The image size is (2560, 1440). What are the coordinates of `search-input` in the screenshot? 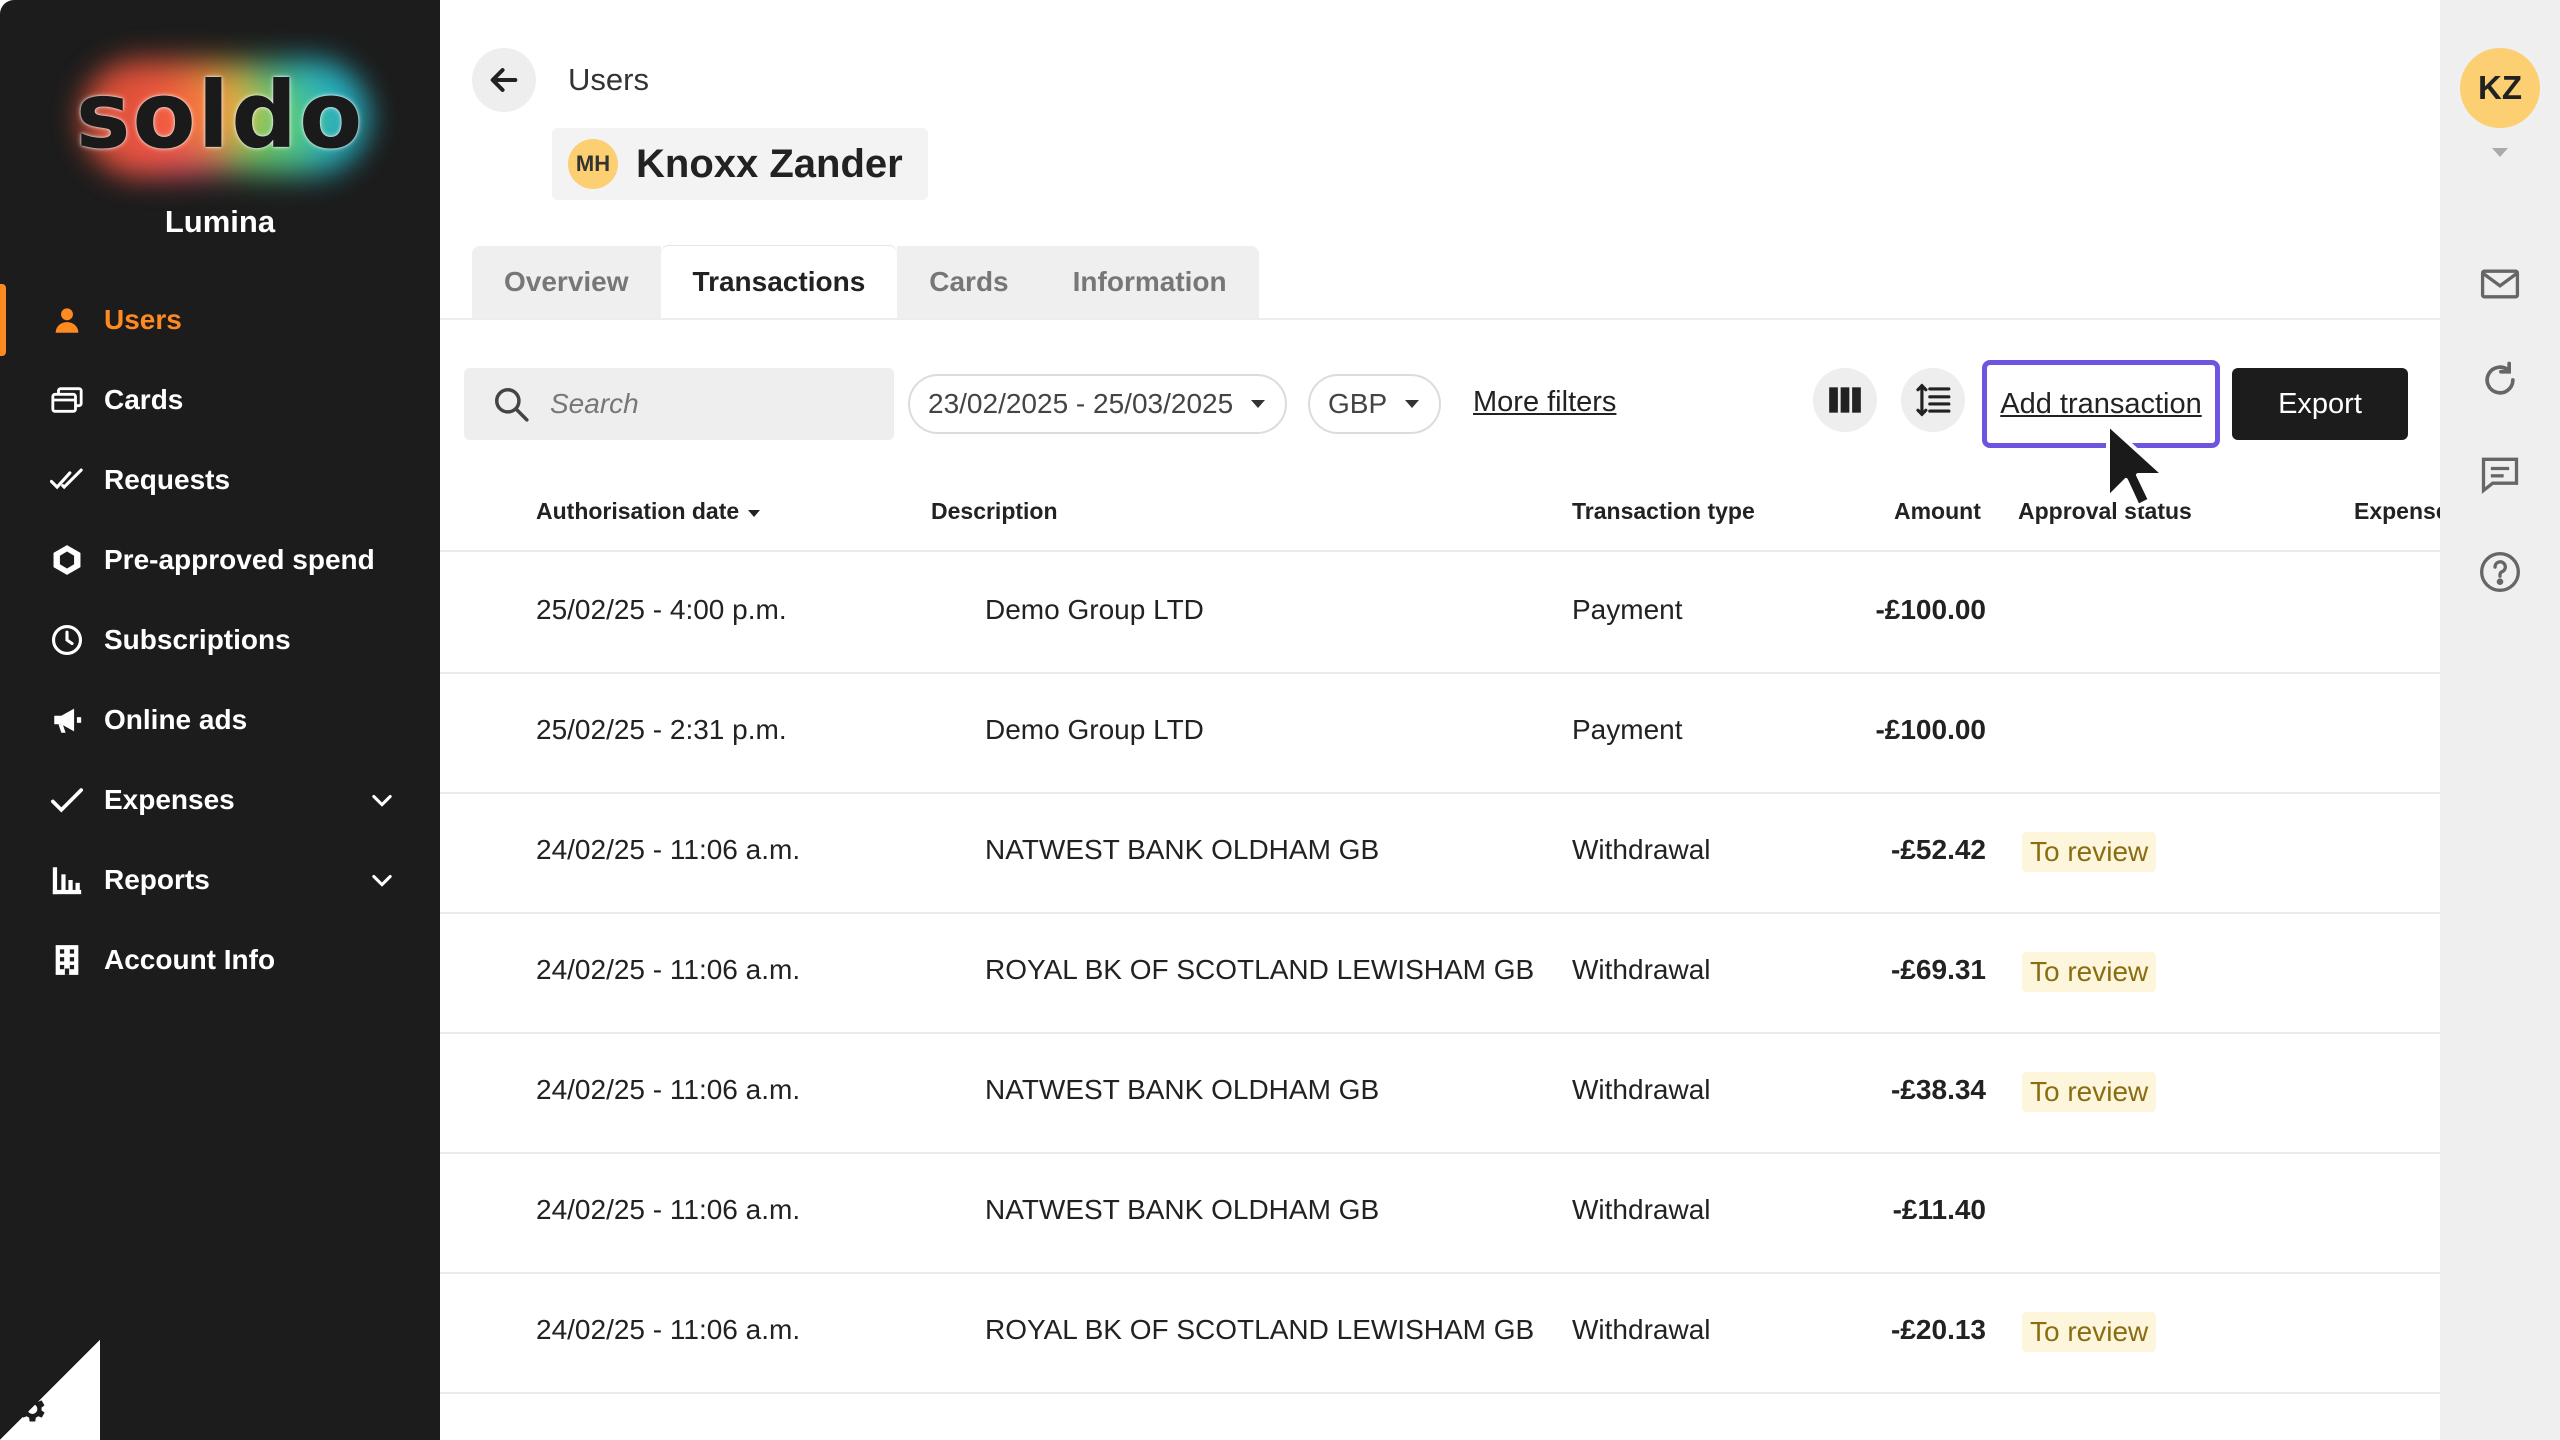 It's located at (710, 404).